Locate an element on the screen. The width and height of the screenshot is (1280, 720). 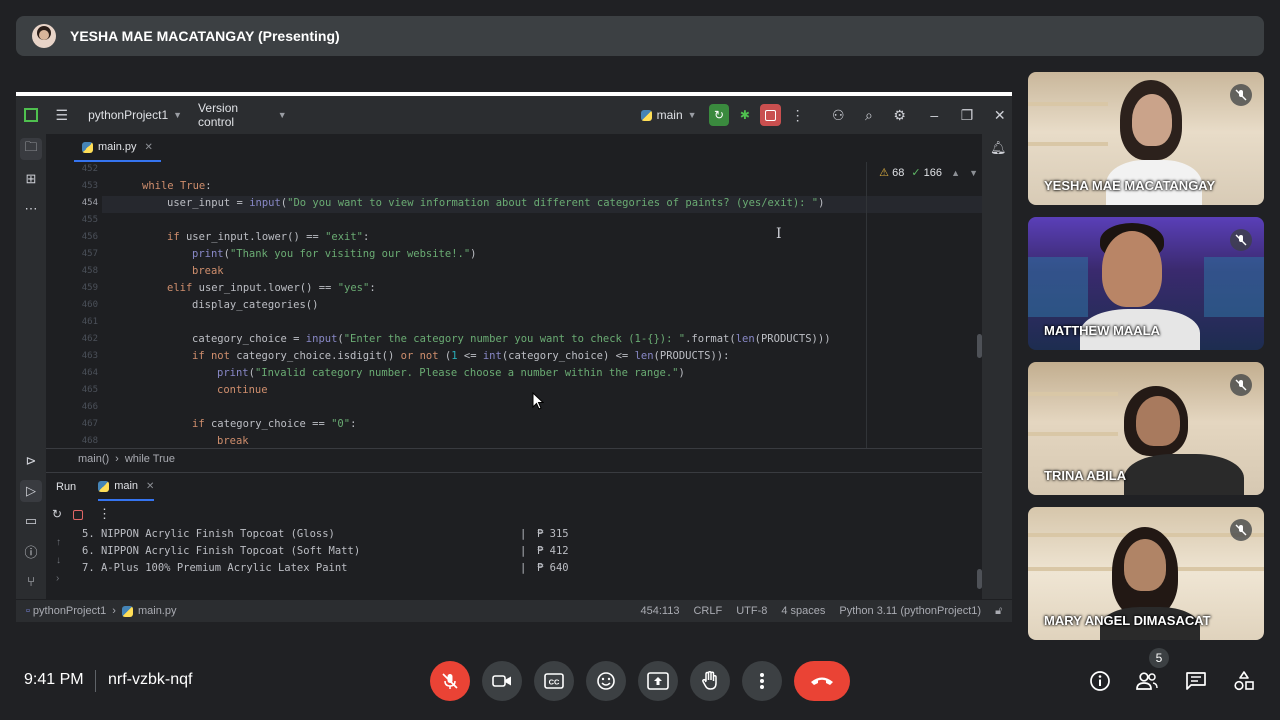
minimize-icon: – is located at coordinates (934, 115).